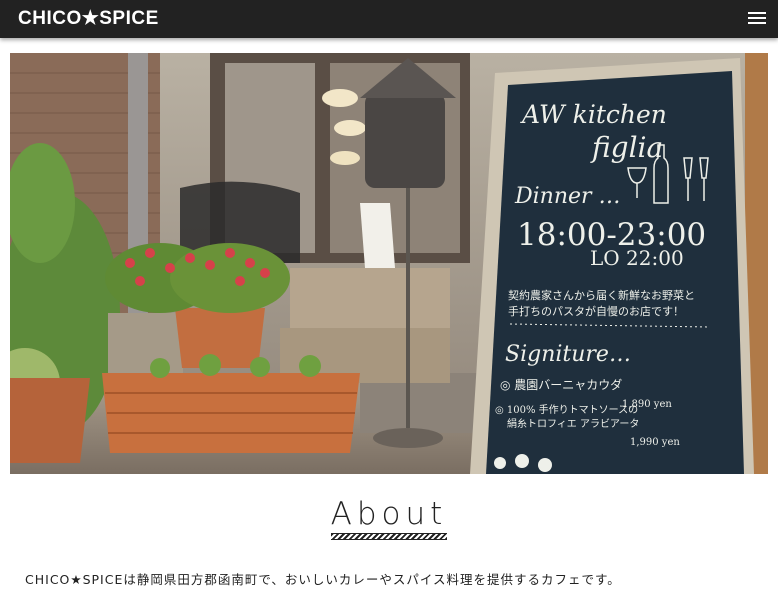 The image size is (778, 607). What do you see at coordinates (389, 536) in the screenshot?
I see `about-heading-underline` at bounding box center [389, 536].